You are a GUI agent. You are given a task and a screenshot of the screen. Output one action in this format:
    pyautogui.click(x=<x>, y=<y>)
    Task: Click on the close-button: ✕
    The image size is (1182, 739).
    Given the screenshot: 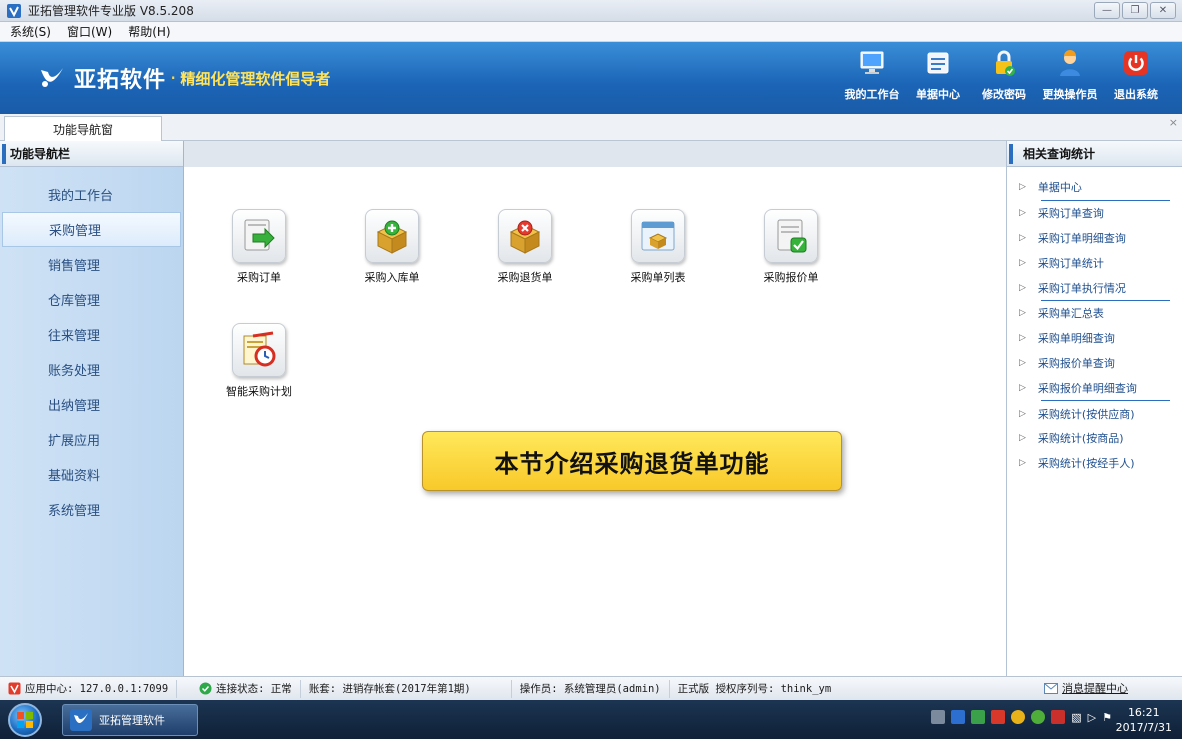 What is the action you would take?
    pyautogui.click(x=1163, y=10)
    